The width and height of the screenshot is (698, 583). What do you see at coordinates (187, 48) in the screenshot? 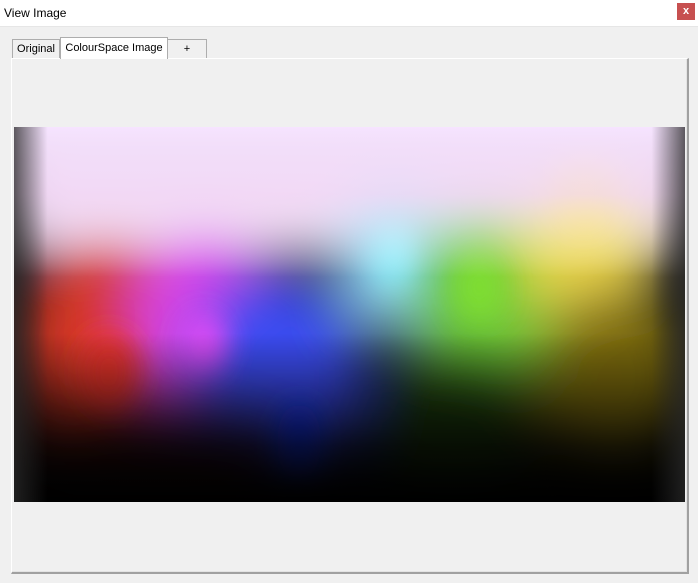
I see `tab-add: +` at bounding box center [187, 48].